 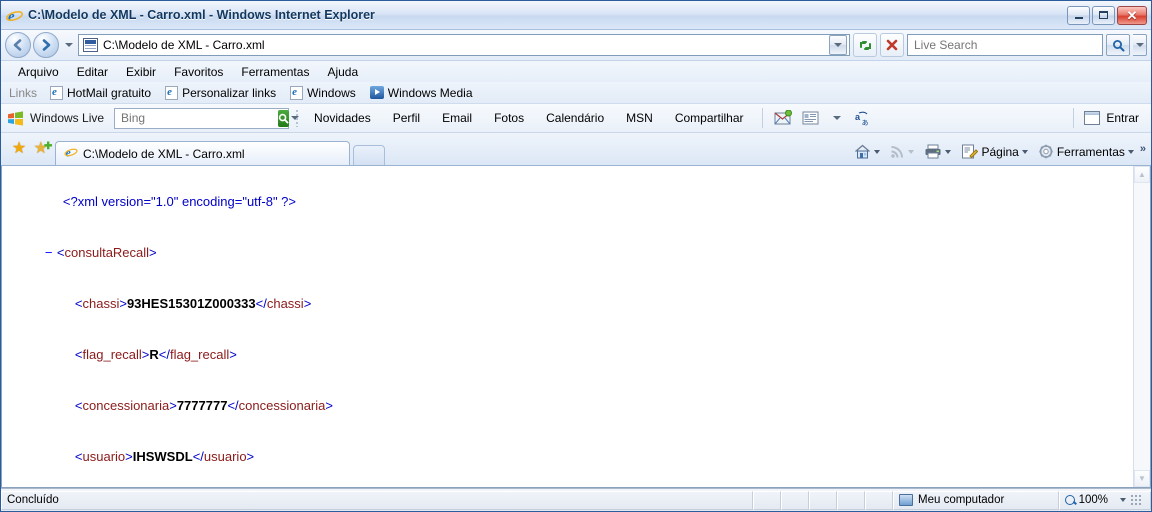 I want to click on security-zone-label: Meu computador, so click(x=961, y=500).